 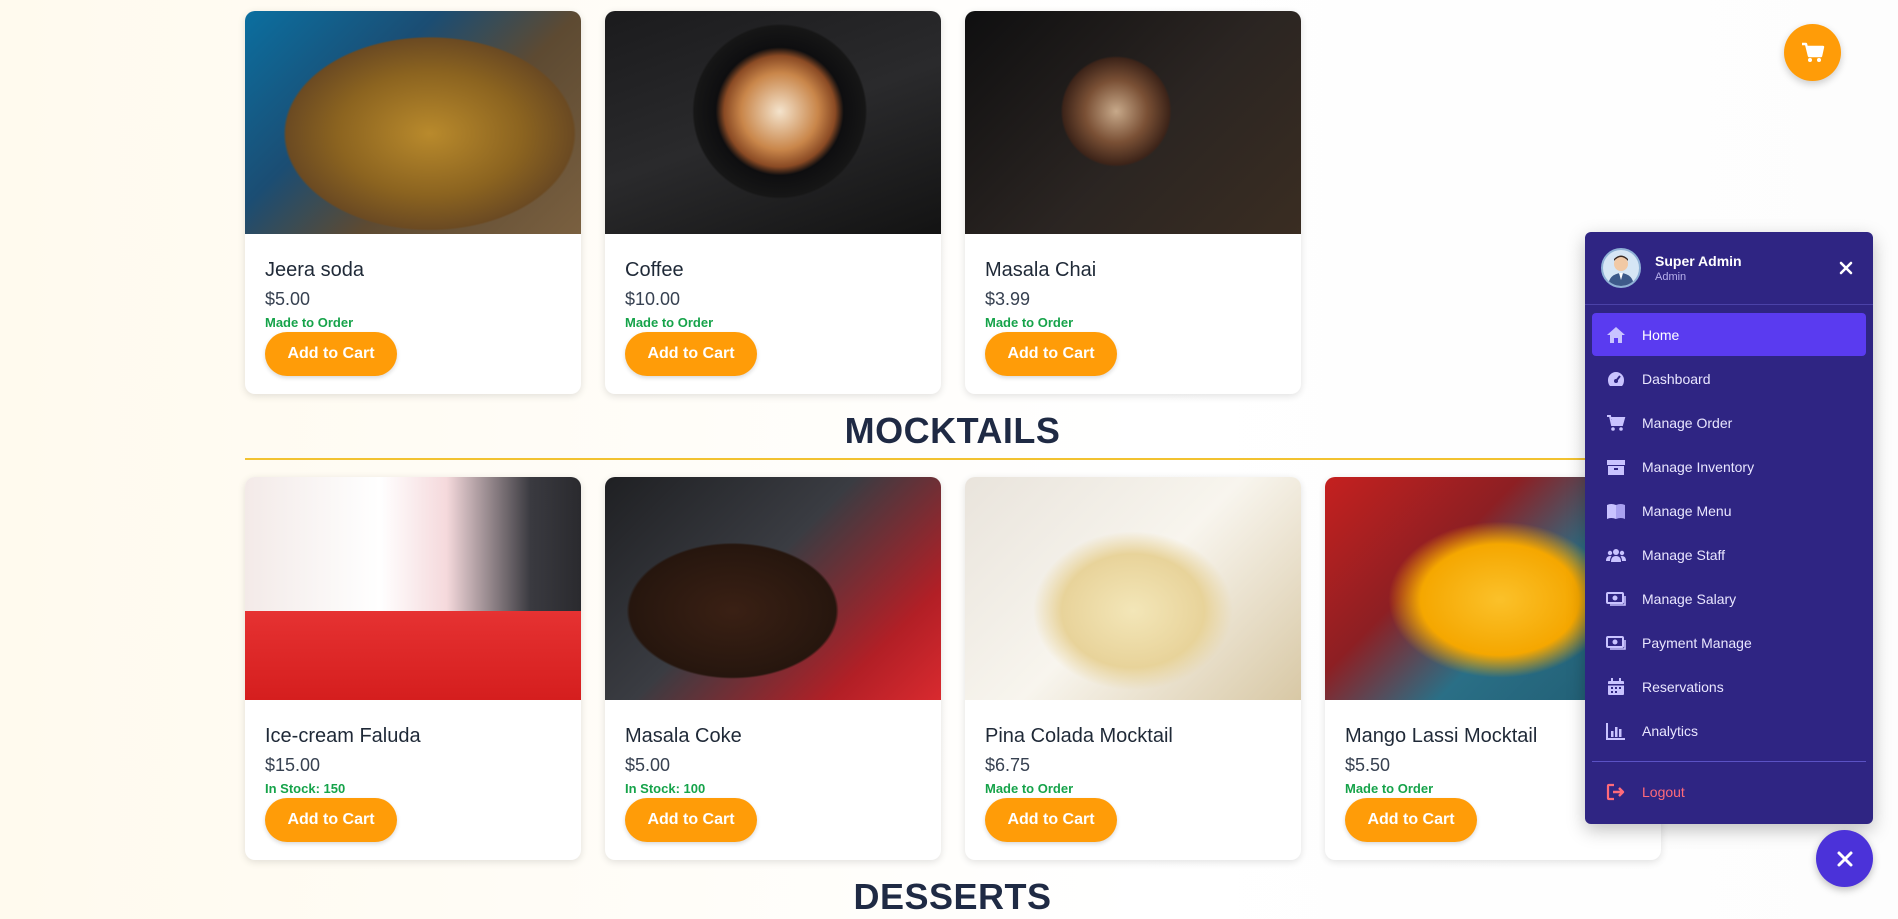 What do you see at coordinates (653, 299) in the screenshot?
I see `product-price: $10.00` at bounding box center [653, 299].